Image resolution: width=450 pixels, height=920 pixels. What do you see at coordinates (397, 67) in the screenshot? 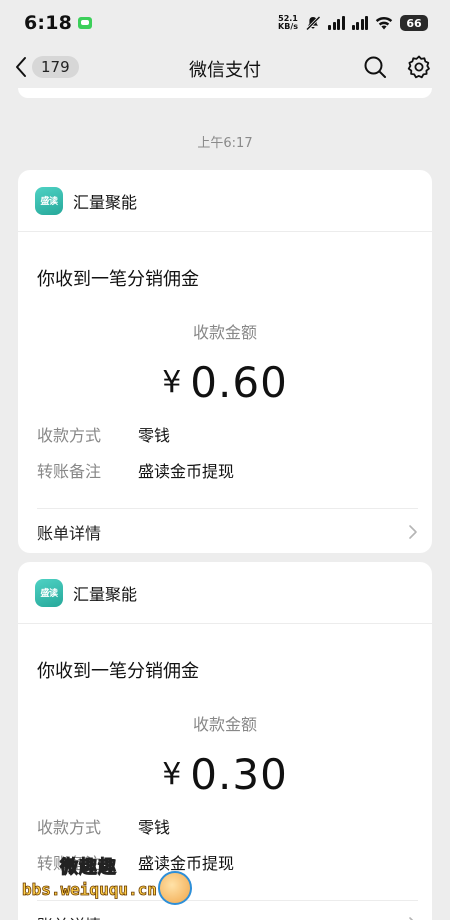
I see `nav-actions` at bounding box center [397, 67].